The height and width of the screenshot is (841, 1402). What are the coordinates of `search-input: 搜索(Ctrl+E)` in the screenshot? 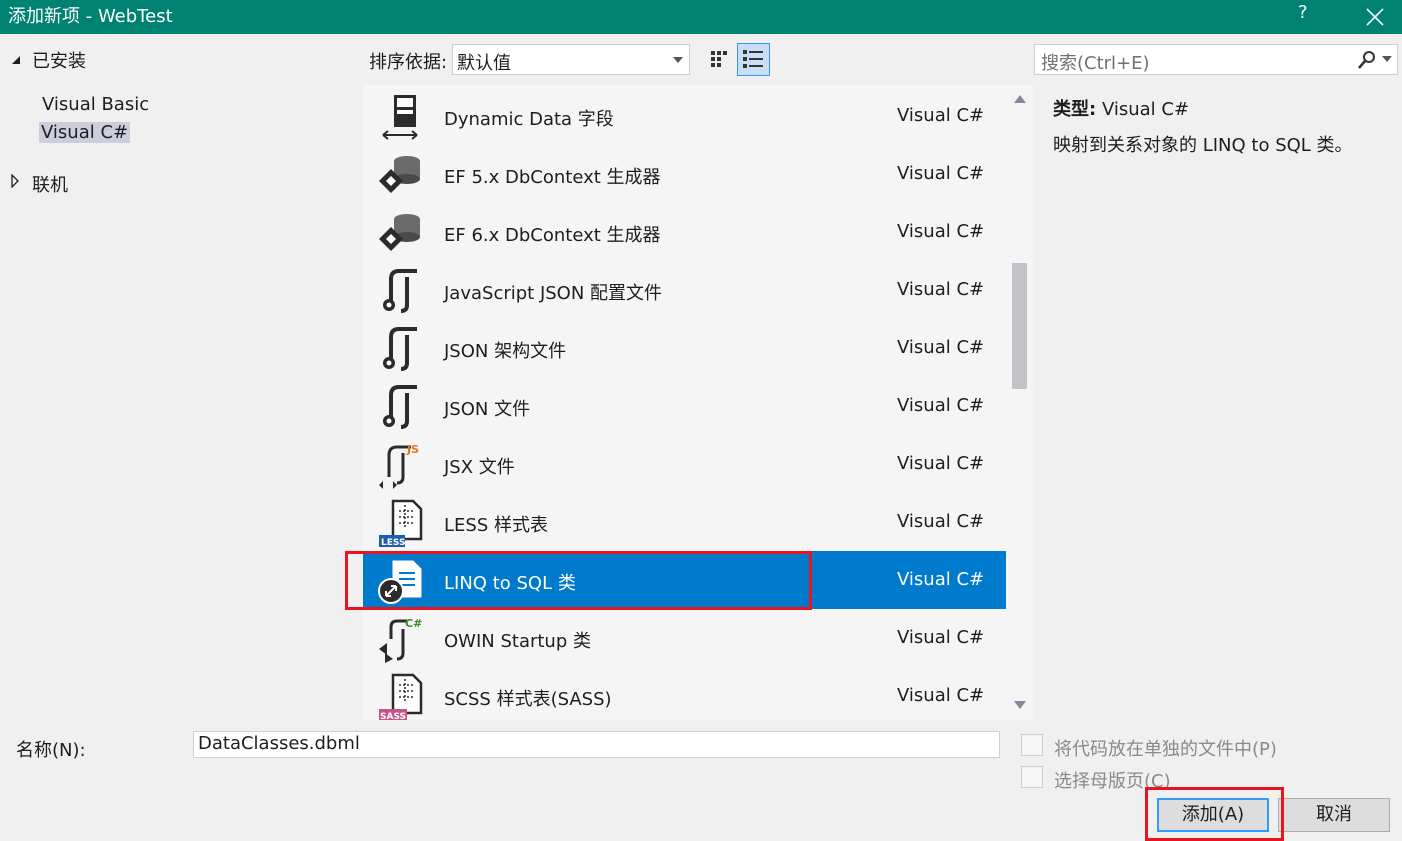 It's located at (1216, 59).